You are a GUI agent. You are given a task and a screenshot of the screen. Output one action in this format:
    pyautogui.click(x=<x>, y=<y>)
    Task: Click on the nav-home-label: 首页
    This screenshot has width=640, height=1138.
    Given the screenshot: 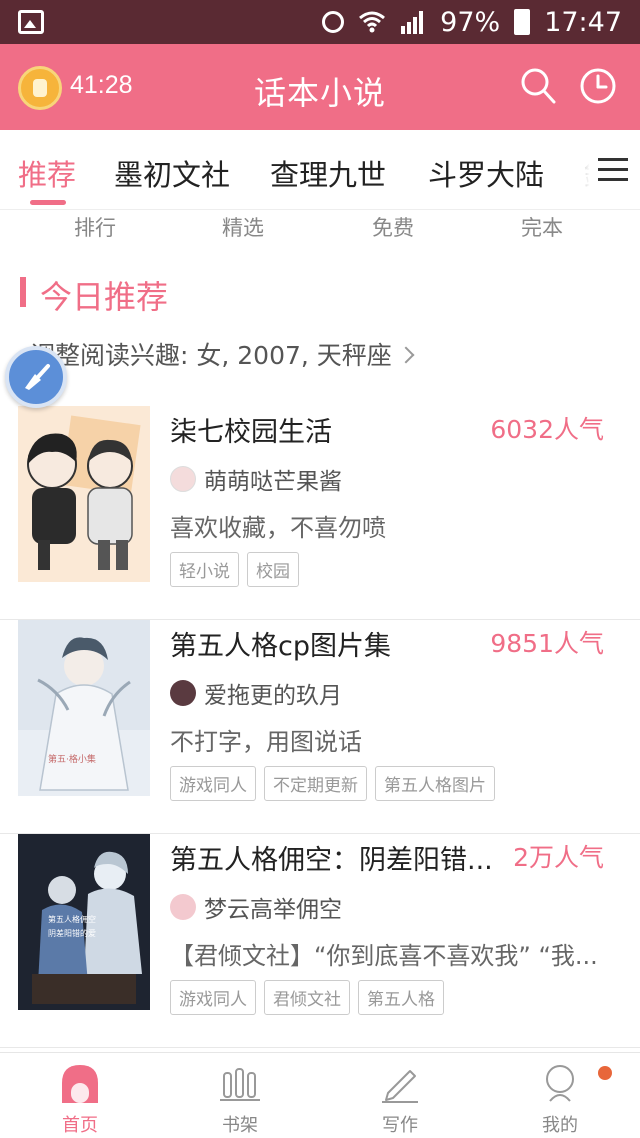 What is the action you would take?
    pyautogui.click(x=80, y=1125)
    